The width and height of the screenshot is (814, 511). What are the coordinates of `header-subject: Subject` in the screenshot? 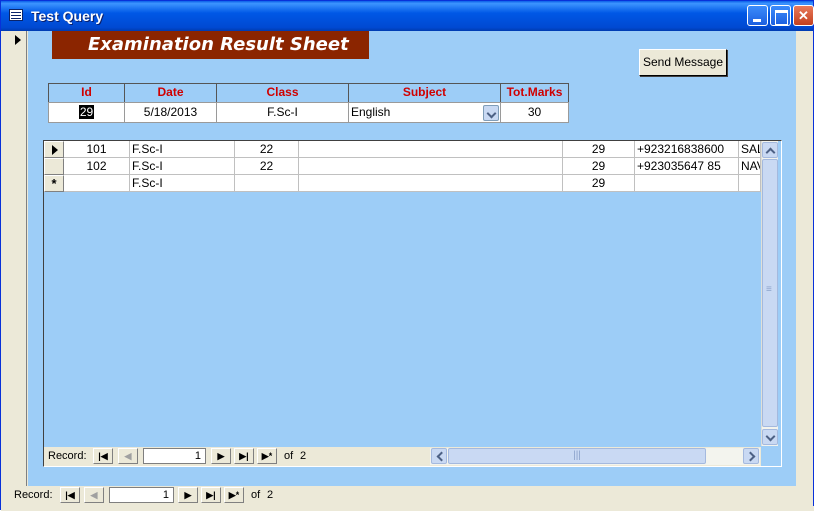 It's located at (424, 92).